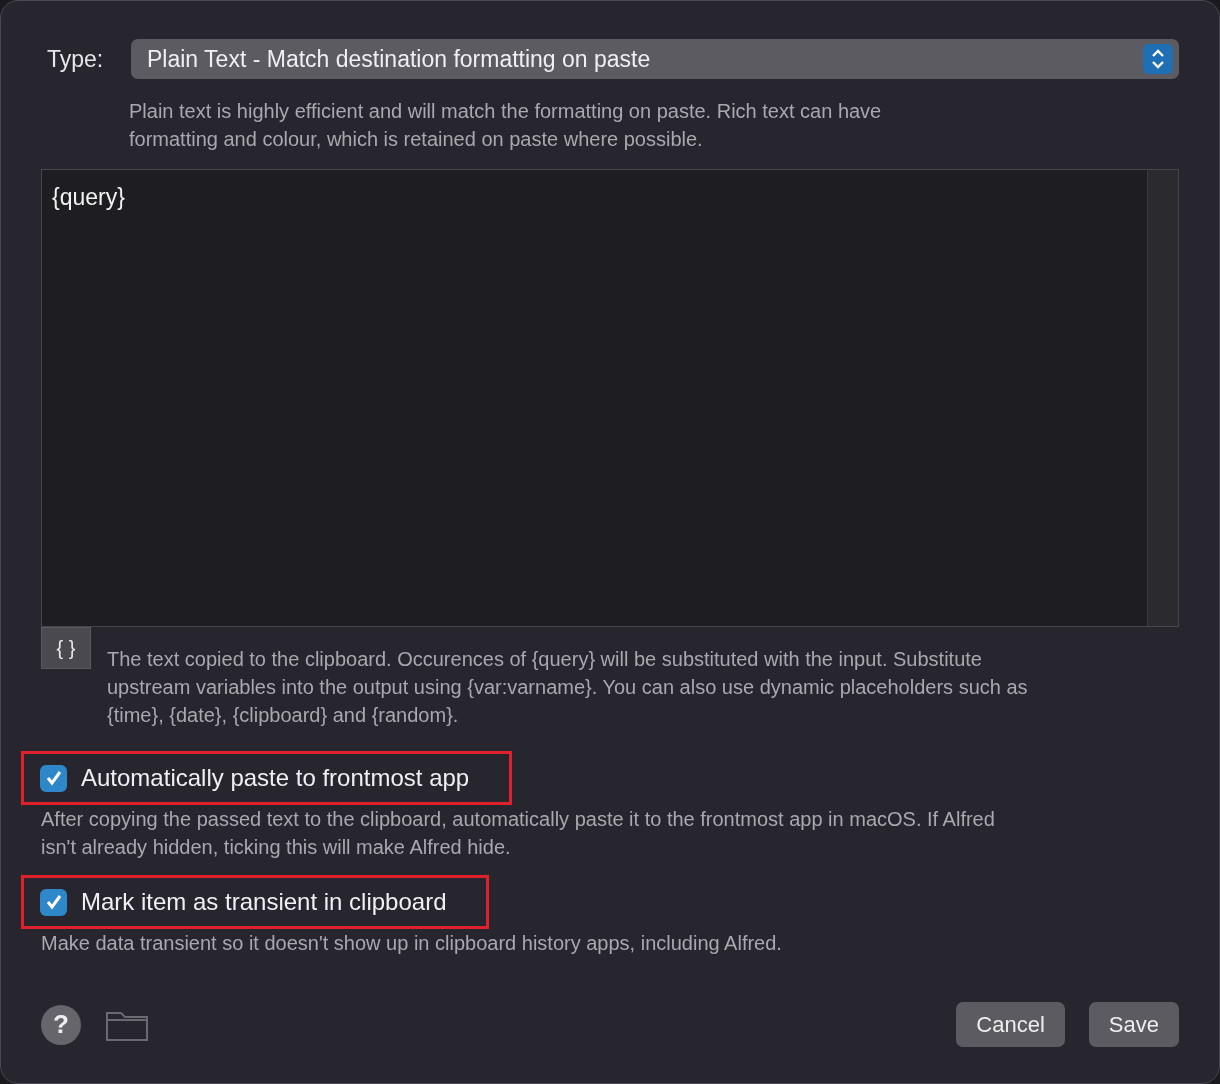  I want to click on editor-help-text: The text copied to the clipboard. Occurences of {query} will be substituted with the input. Substitute upstream variables into the output using {var:varname}. You can also use dynamic placeholders such as {time}, {date}, {clipboard} and {random}., so click(568, 687).